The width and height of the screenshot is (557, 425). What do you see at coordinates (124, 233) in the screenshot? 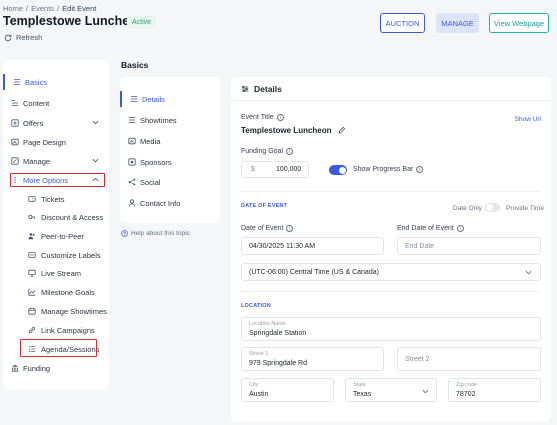
I see `help-icon` at bounding box center [124, 233].